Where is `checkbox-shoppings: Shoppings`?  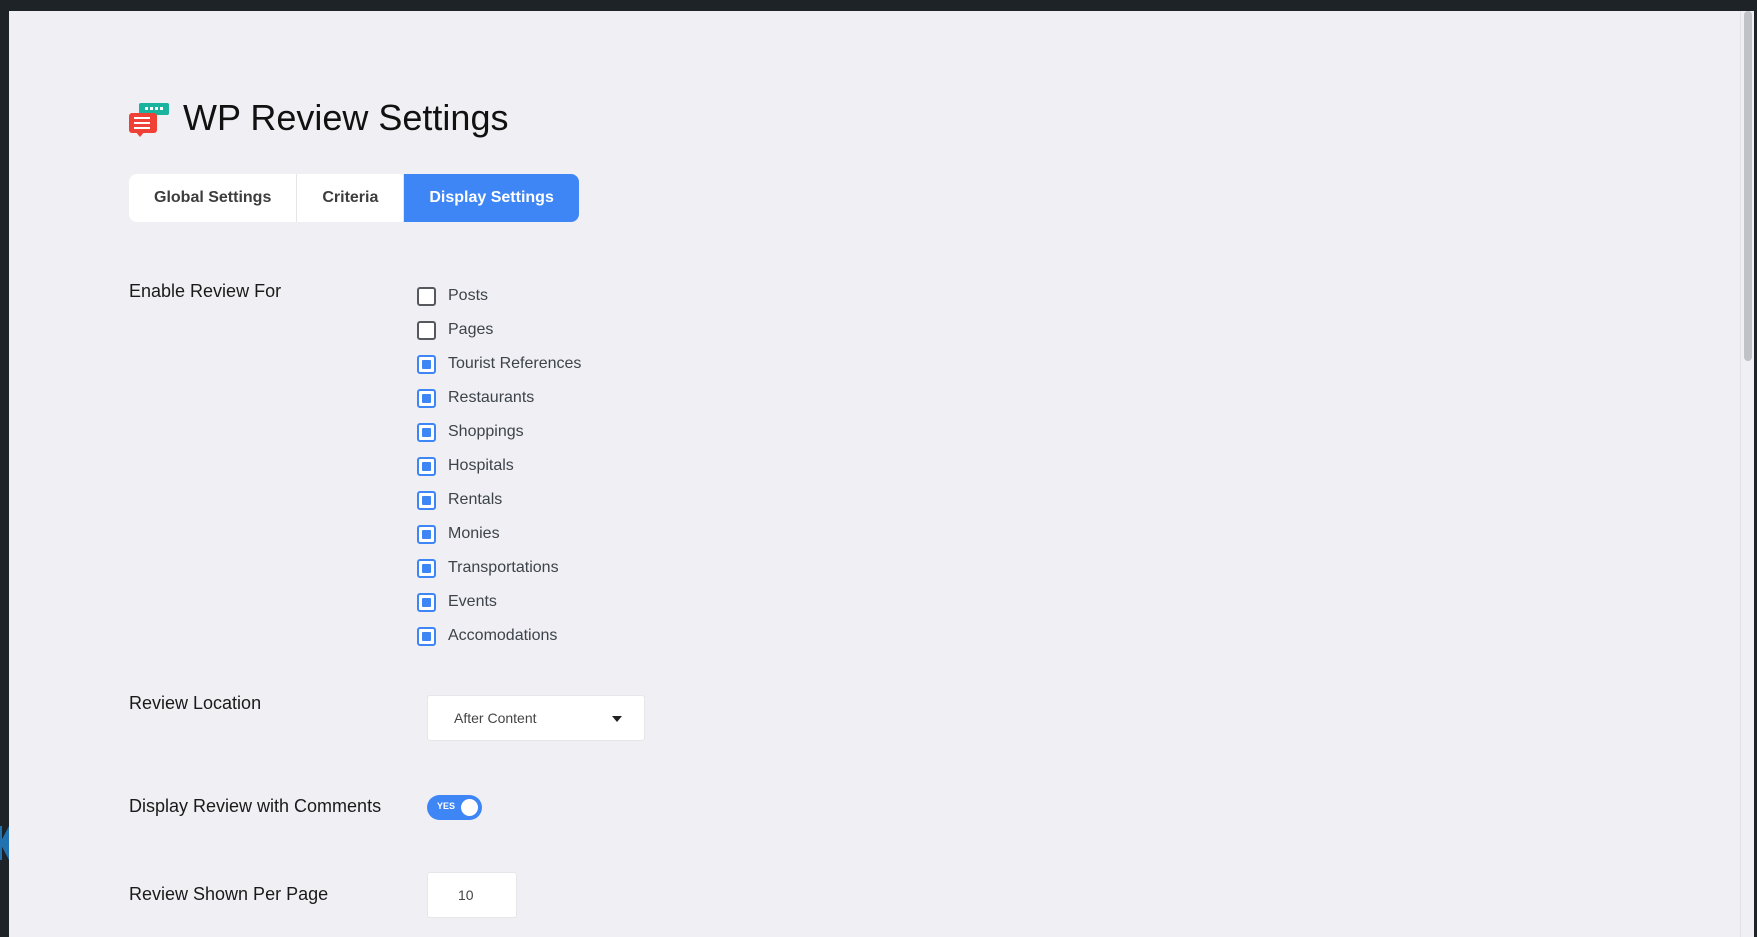
checkbox-shoppings: Shoppings is located at coordinates (499, 432).